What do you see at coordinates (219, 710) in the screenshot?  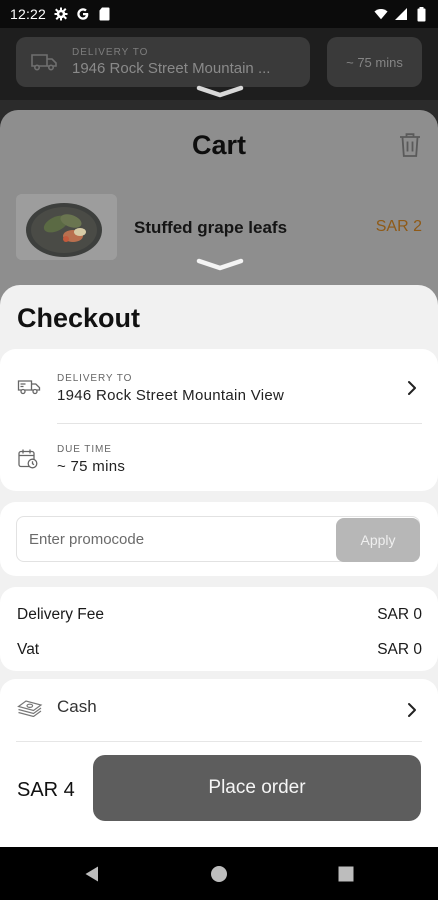 I see `payment-method-row: Cash` at bounding box center [219, 710].